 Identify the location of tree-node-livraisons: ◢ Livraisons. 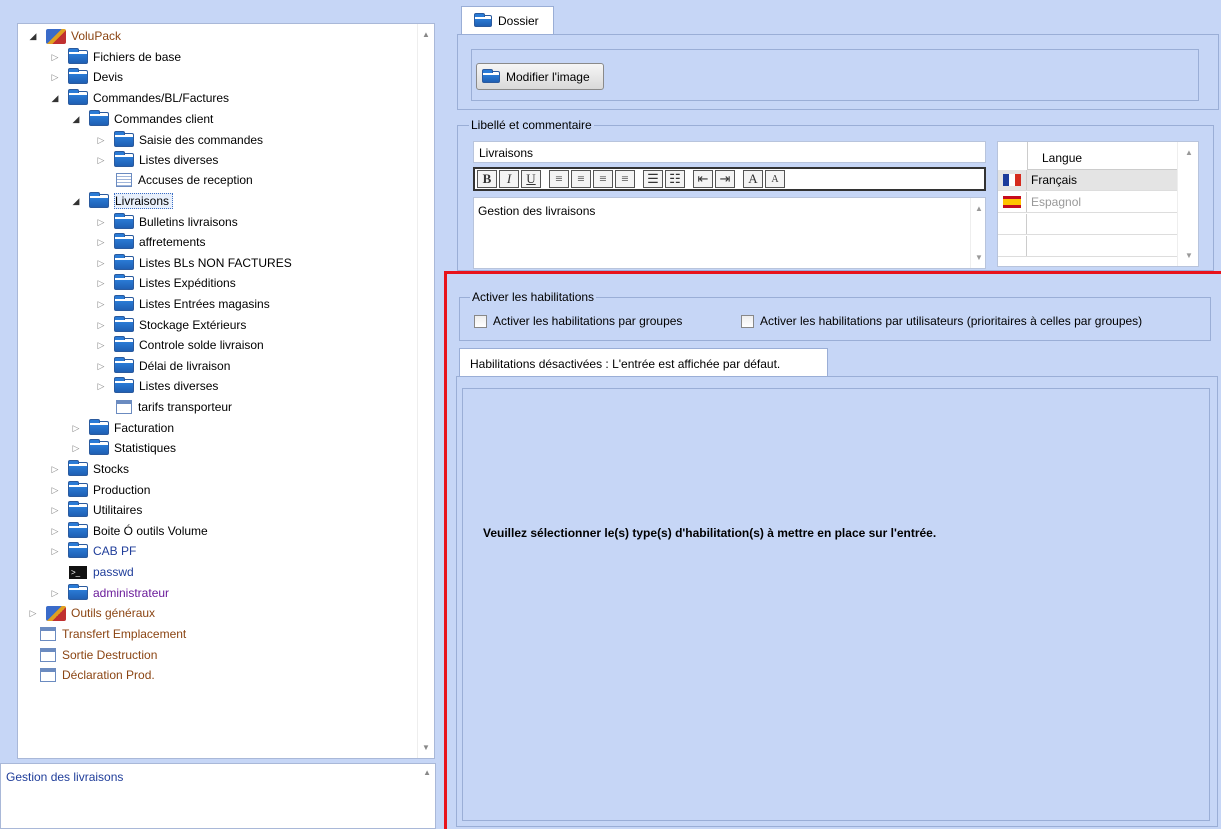
(121, 201).